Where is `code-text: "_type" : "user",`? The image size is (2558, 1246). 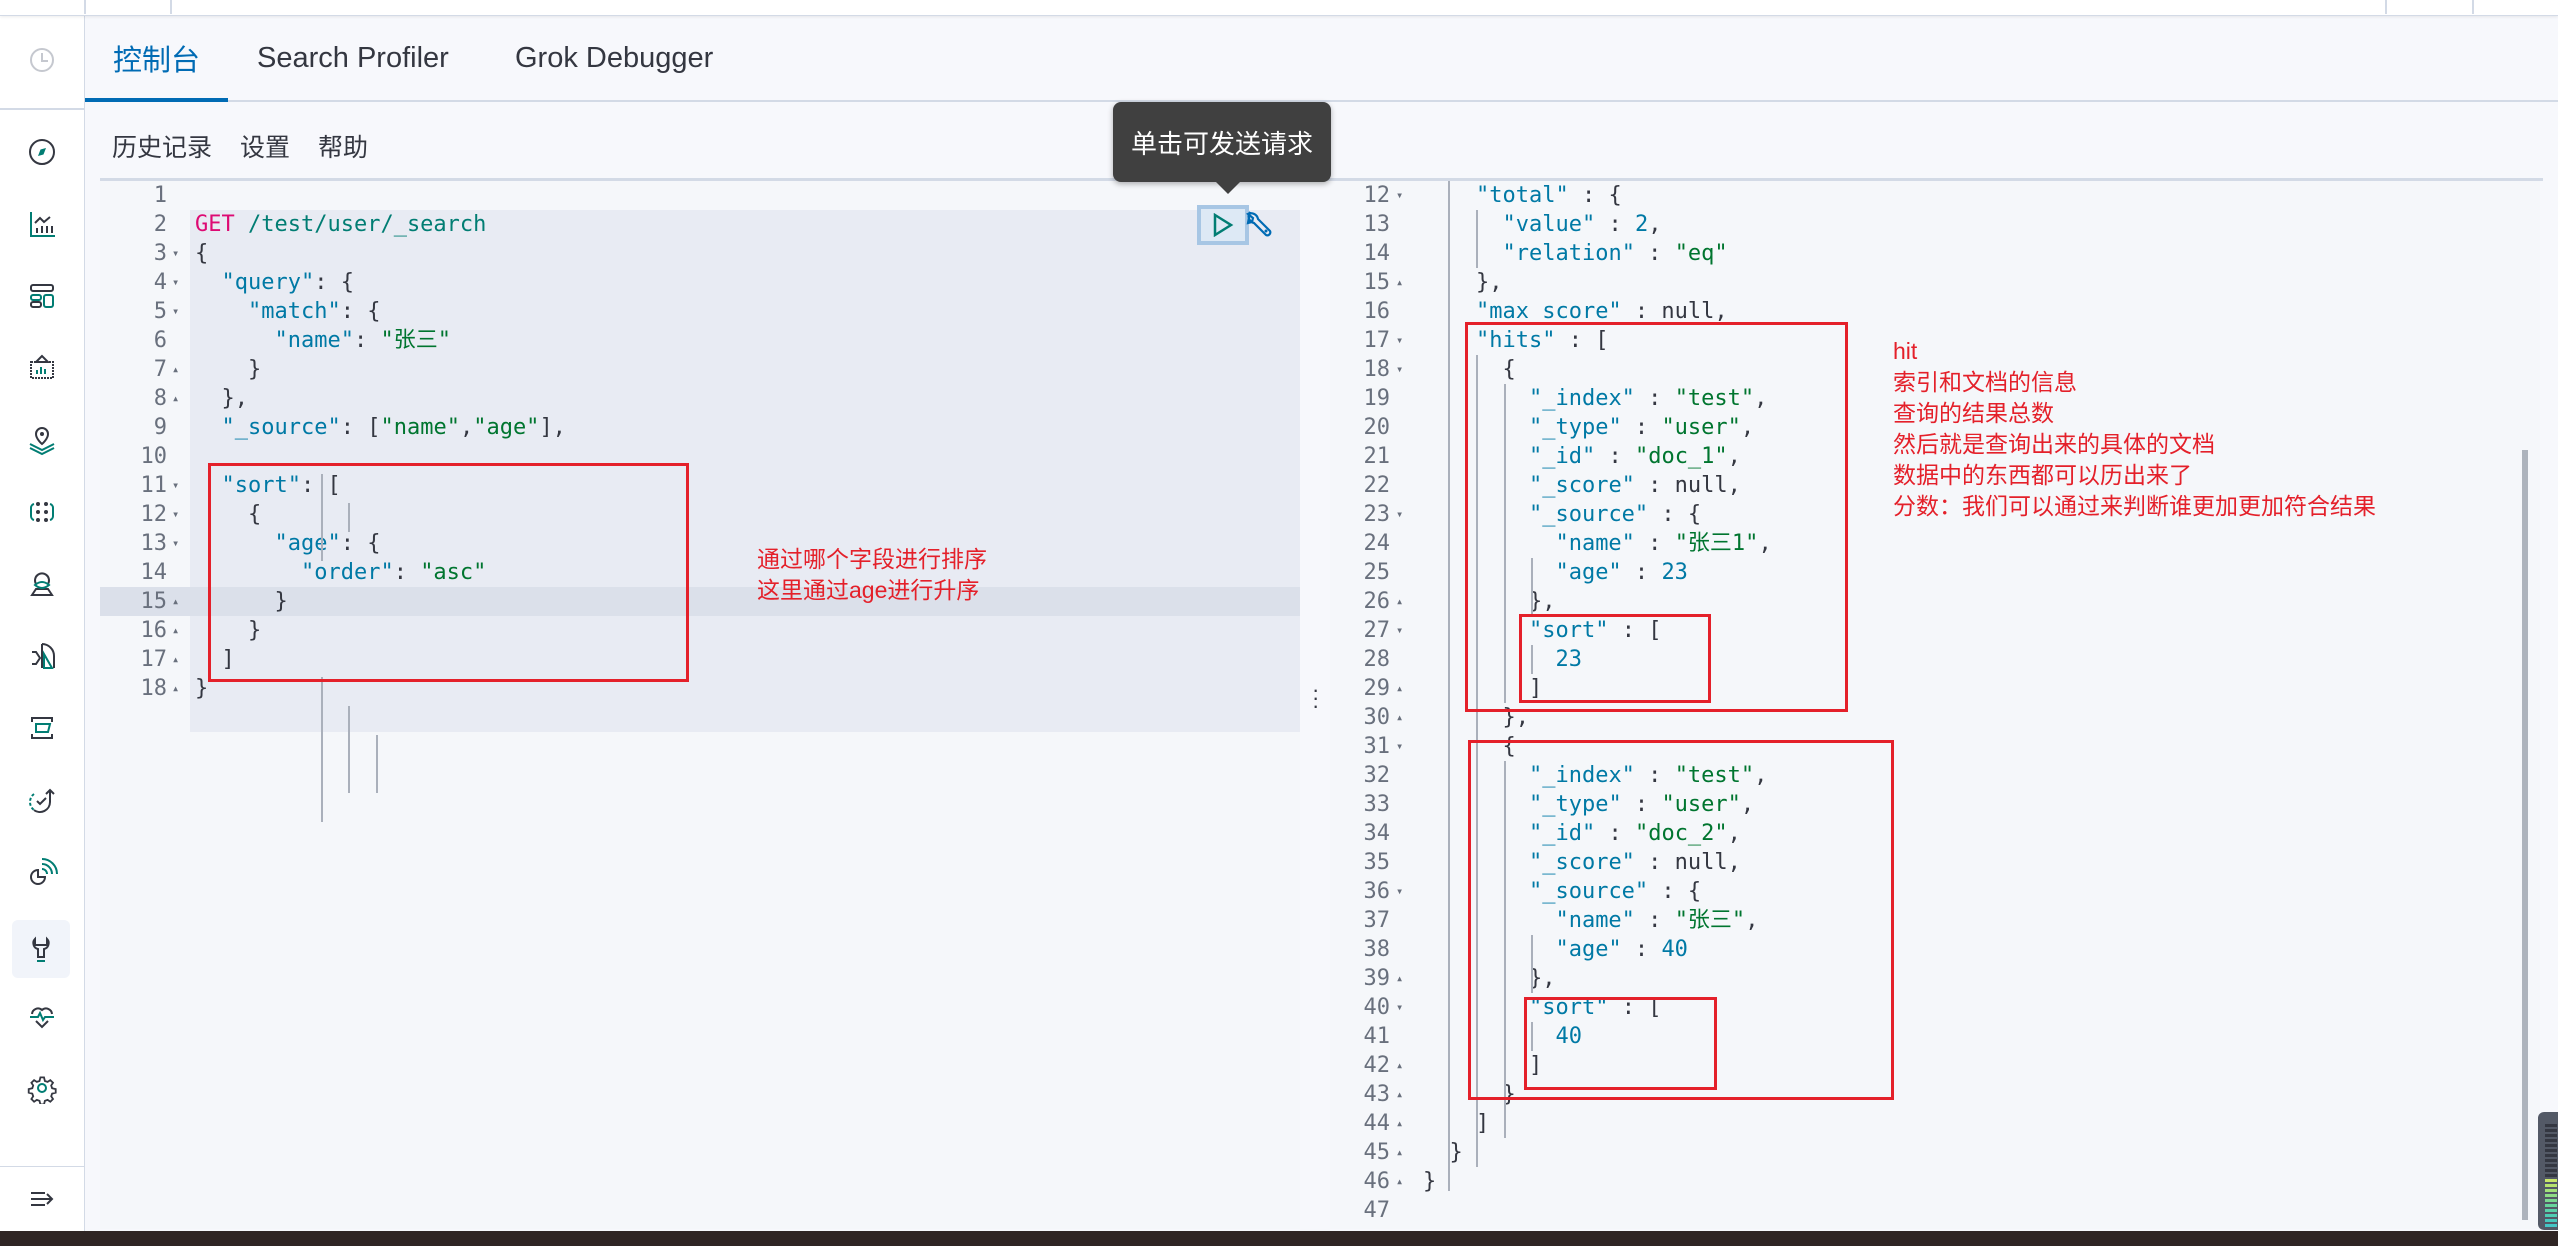
code-text: "_type" : "user", is located at coordinates (1641, 804).